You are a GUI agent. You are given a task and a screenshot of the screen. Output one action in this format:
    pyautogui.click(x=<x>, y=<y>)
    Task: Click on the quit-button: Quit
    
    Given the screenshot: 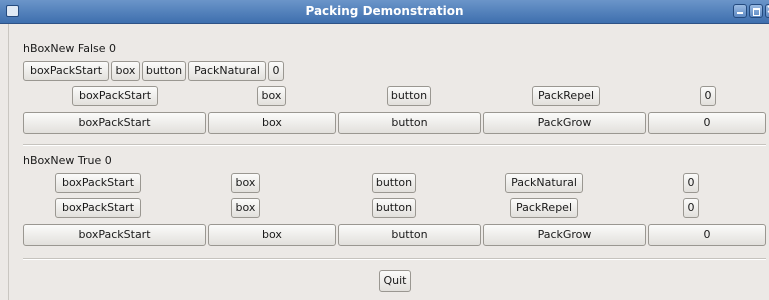 What is the action you would take?
    pyautogui.click(x=395, y=281)
    